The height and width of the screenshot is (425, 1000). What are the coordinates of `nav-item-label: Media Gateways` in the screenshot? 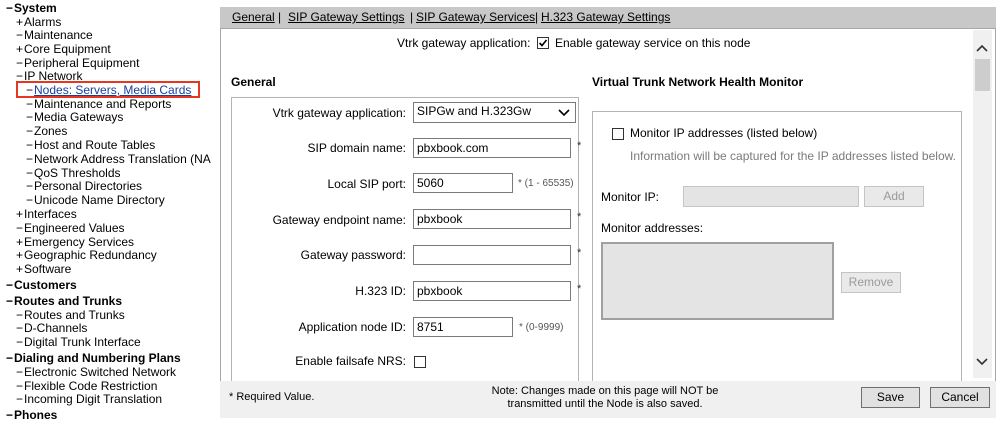 It's located at (78, 117).